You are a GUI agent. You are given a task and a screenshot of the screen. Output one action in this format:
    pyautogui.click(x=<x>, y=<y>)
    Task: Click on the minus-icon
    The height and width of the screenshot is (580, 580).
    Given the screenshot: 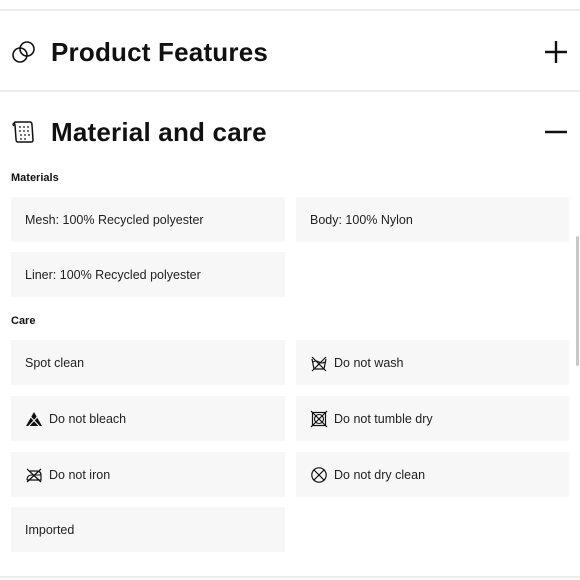 What is the action you would take?
    pyautogui.click(x=556, y=132)
    